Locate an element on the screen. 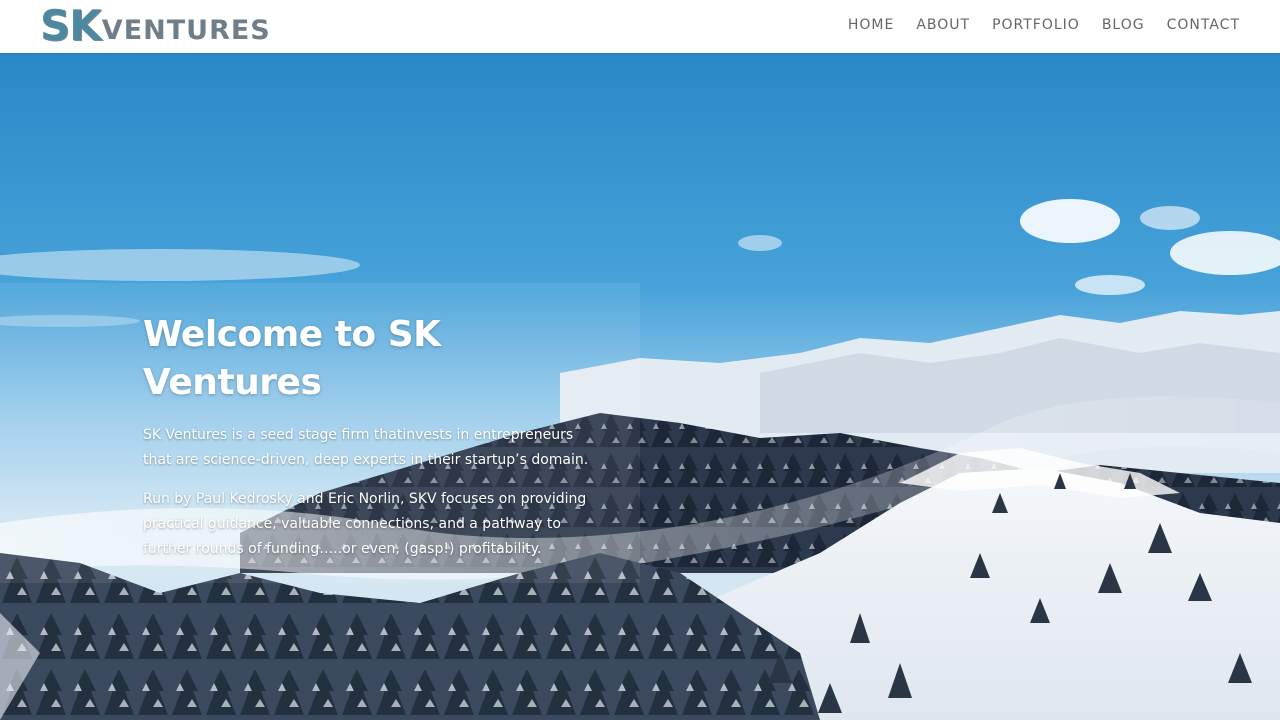 This screenshot has height=720, width=1280. nav-contact: CONTACT is located at coordinates (1203, 25).